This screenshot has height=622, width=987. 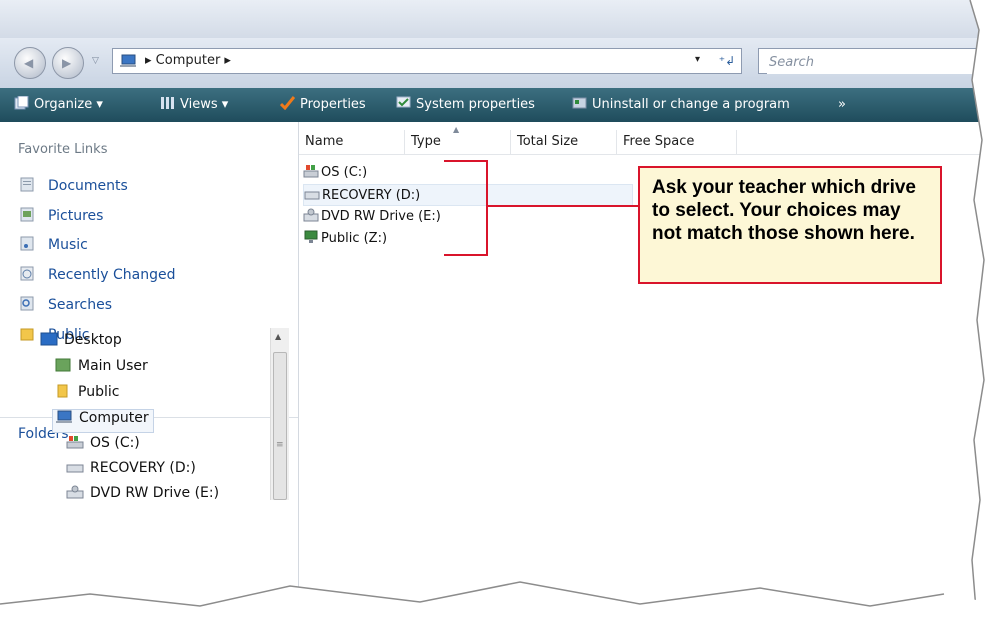 I want to click on address-bar: ▸ Computer ▸ ▾ ⁺↲, so click(x=427, y=61).